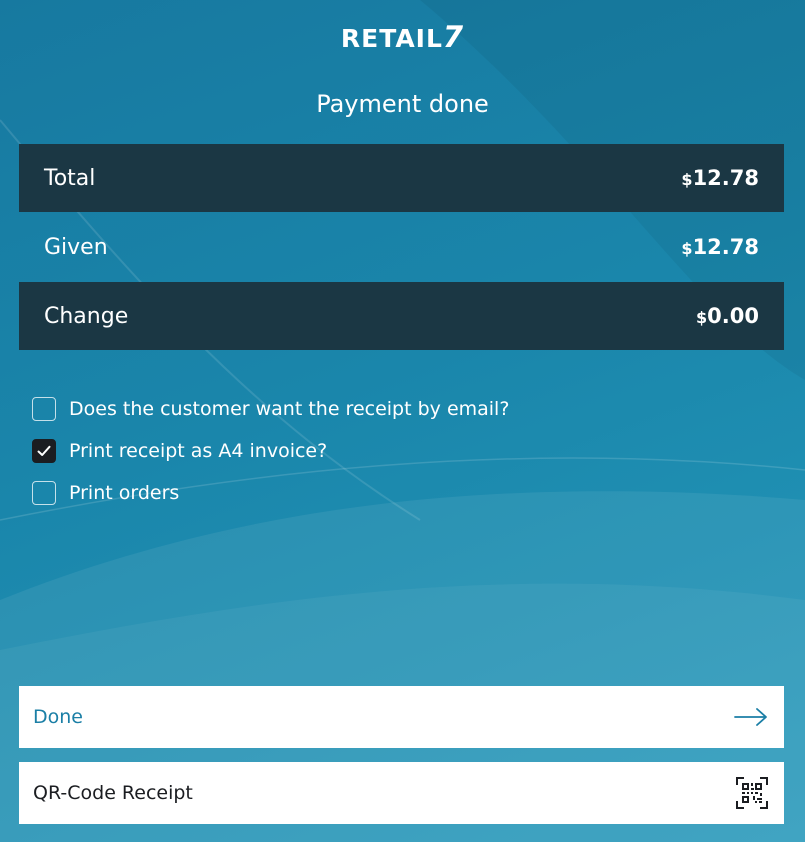 Image resolution: width=805 pixels, height=842 pixels. What do you see at coordinates (270, 493) in the screenshot?
I see `option-print-orders: Print orders` at bounding box center [270, 493].